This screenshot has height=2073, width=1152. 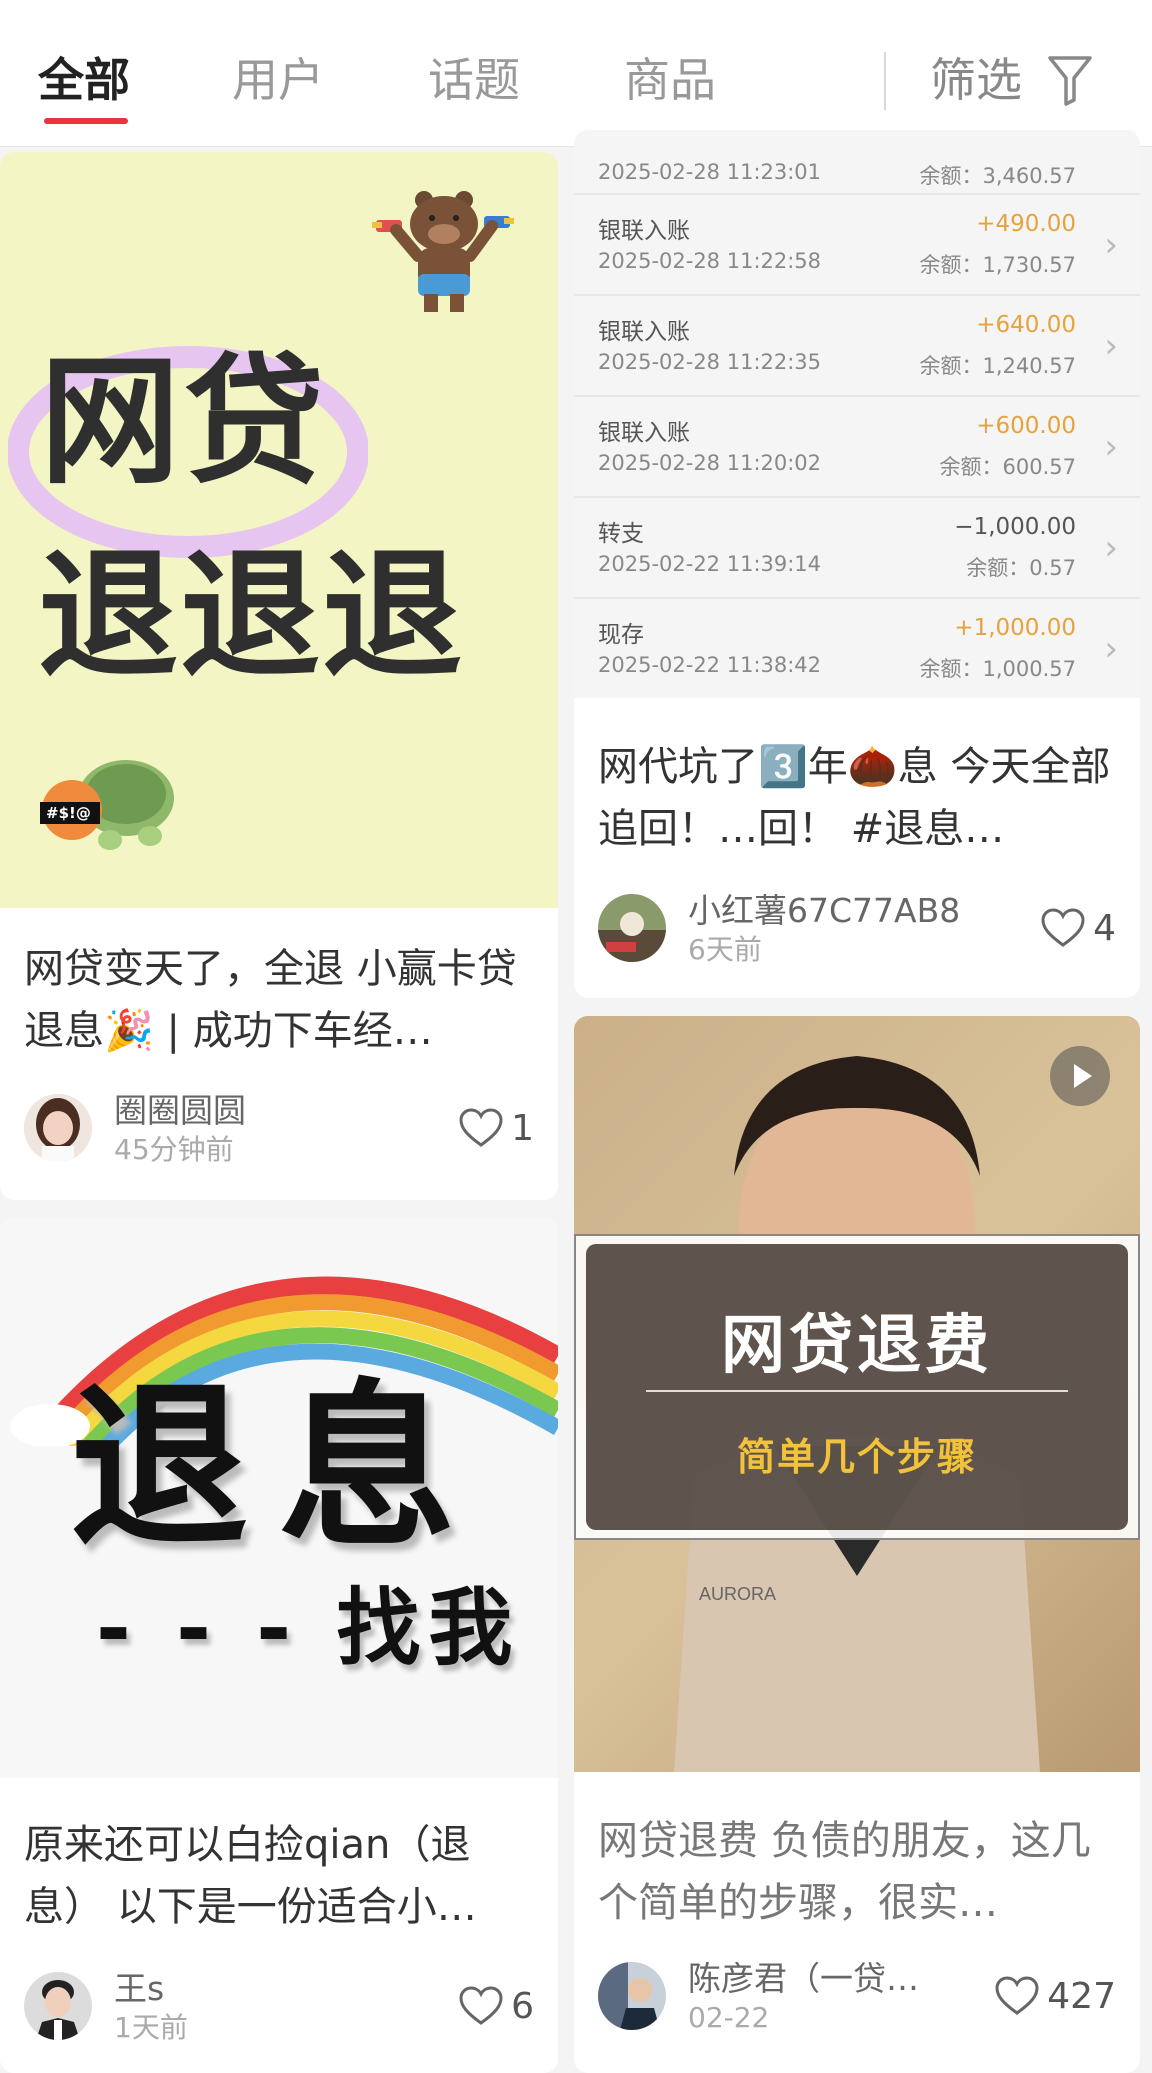 What do you see at coordinates (1007, 467) in the screenshot?
I see `transaction-balance: 余额：600.57` at bounding box center [1007, 467].